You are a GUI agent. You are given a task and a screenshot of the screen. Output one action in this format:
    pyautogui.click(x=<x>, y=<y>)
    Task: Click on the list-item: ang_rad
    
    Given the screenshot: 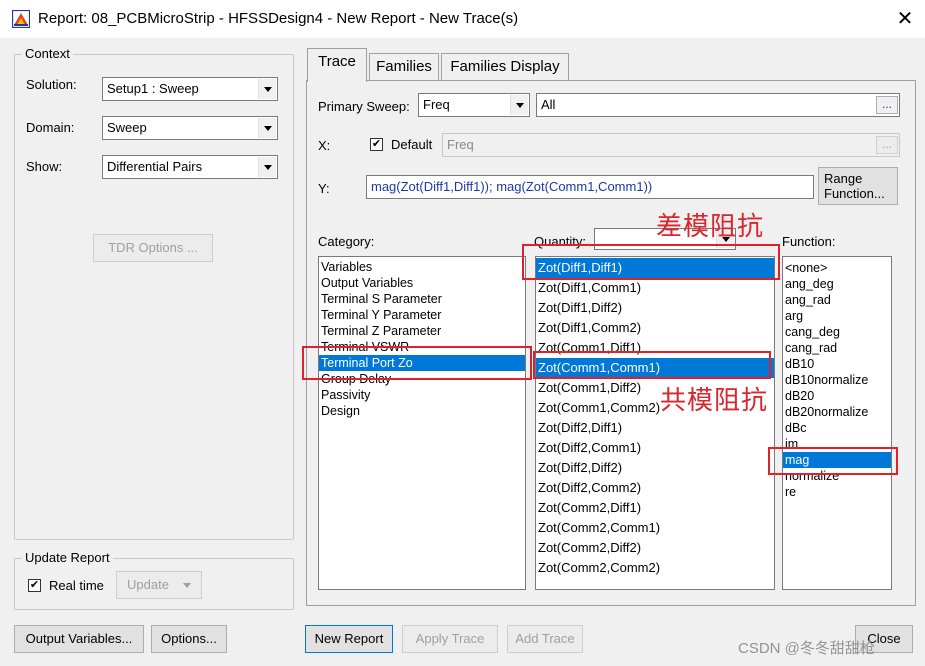 What is the action you would take?
    pyautogui.click(x=837, y=300)
    